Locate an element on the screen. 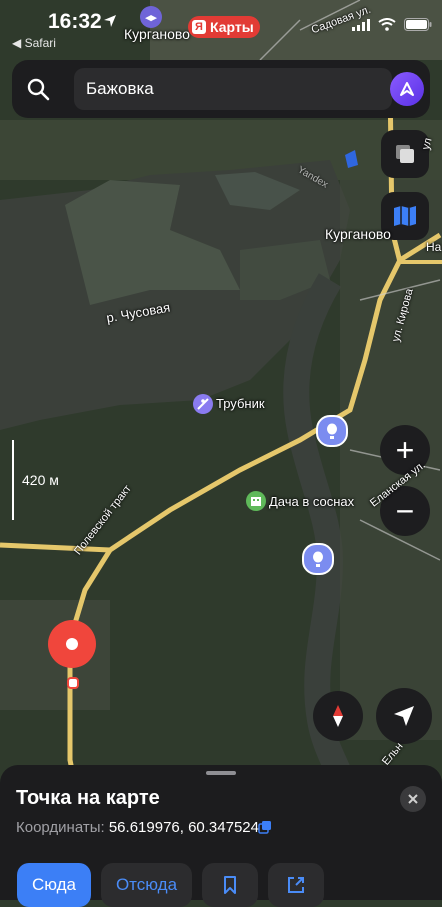 The width and height of the screenshot is (442, 907). search-bar is located at coordinates (221, 89).